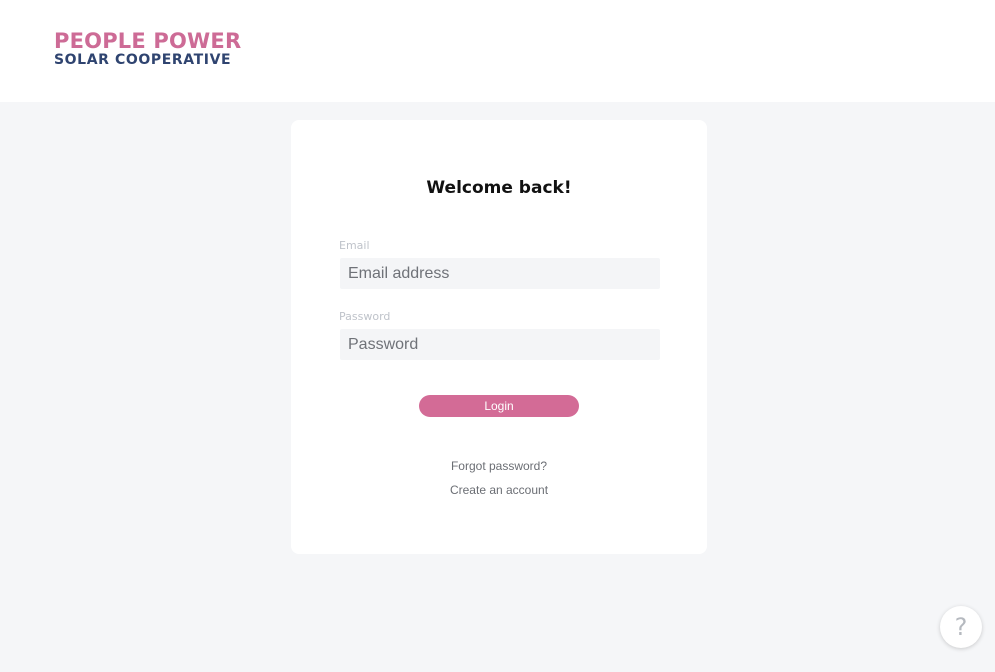  I want to click on help-button: ?, so click(961, 627).